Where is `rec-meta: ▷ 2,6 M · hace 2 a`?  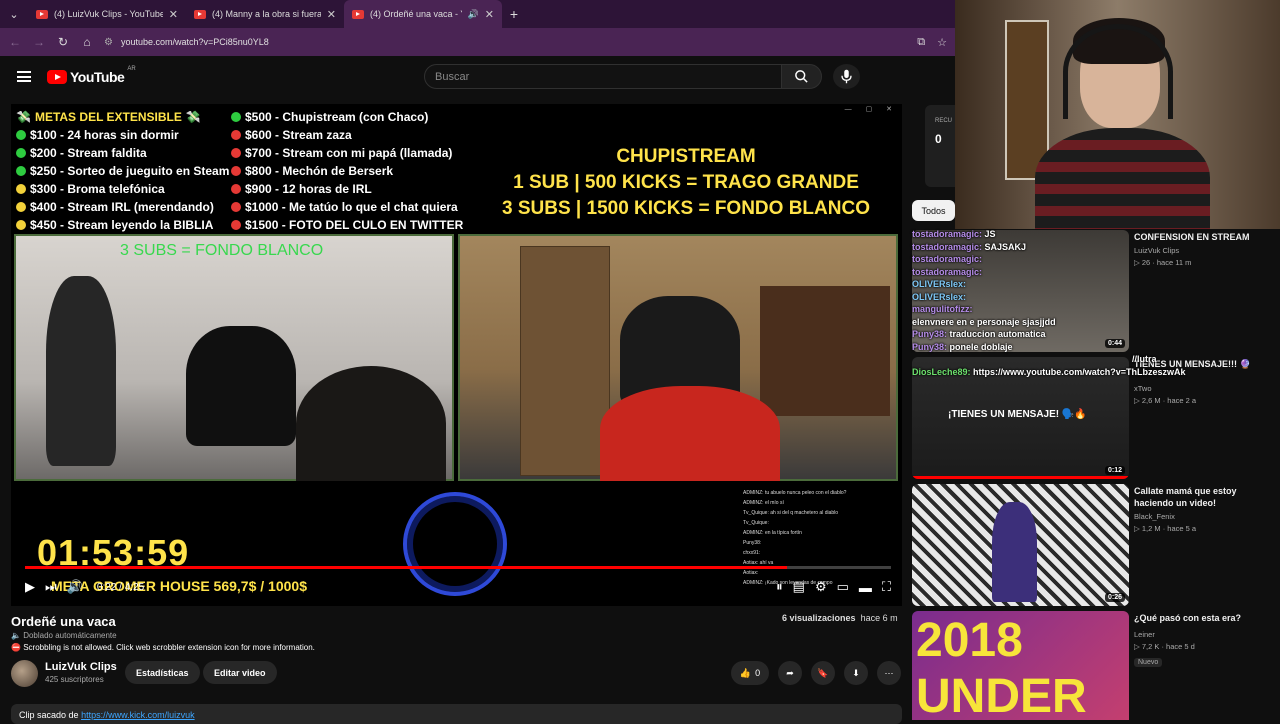
rec-meta: ▷ 2,6 M · hace 2 a is located at coordinates (1165, 400).